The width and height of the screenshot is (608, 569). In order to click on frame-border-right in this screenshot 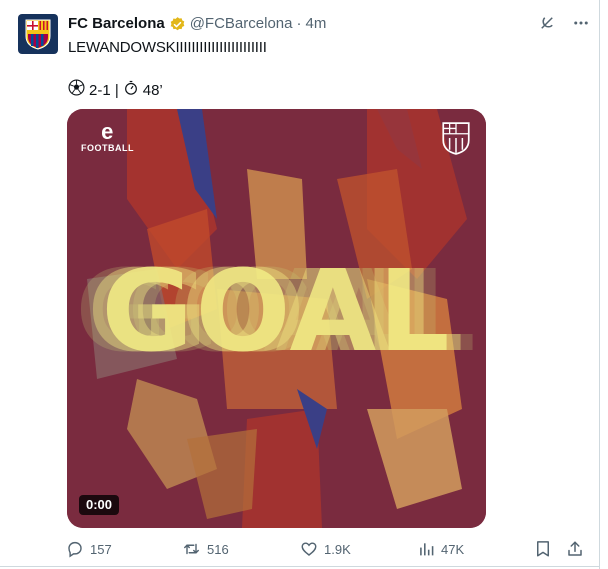, I will do `click(599, 284)`.